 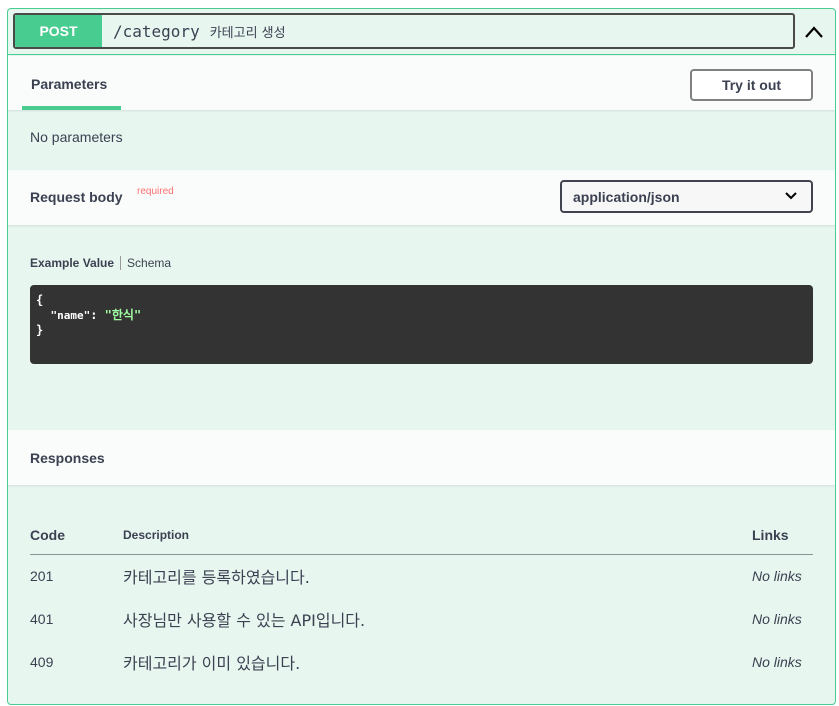 What do you see at coordinates (791, 196) in the screenshot?
I see `chevron-down-icon` at bounding box center [791, 196].